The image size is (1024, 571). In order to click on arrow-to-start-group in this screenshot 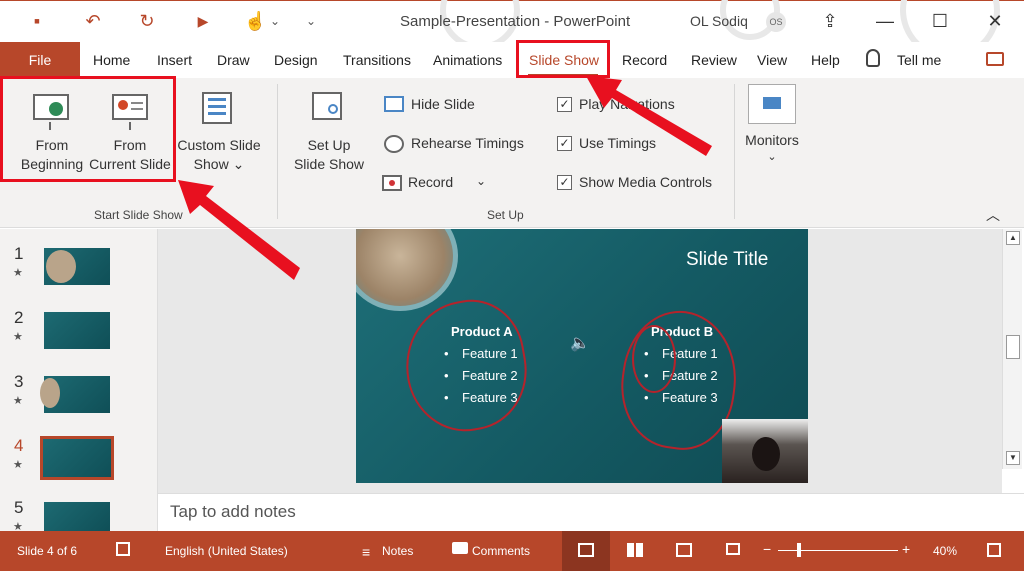, I will do `click(239, 230)`.